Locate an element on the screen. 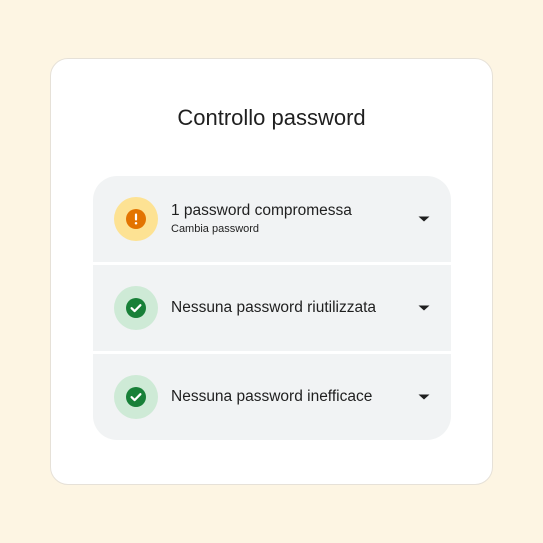 This screenshot has height=543, width=543. weak-passwords-row: Nessuna password inefficace is located at coordinates (272, 397).